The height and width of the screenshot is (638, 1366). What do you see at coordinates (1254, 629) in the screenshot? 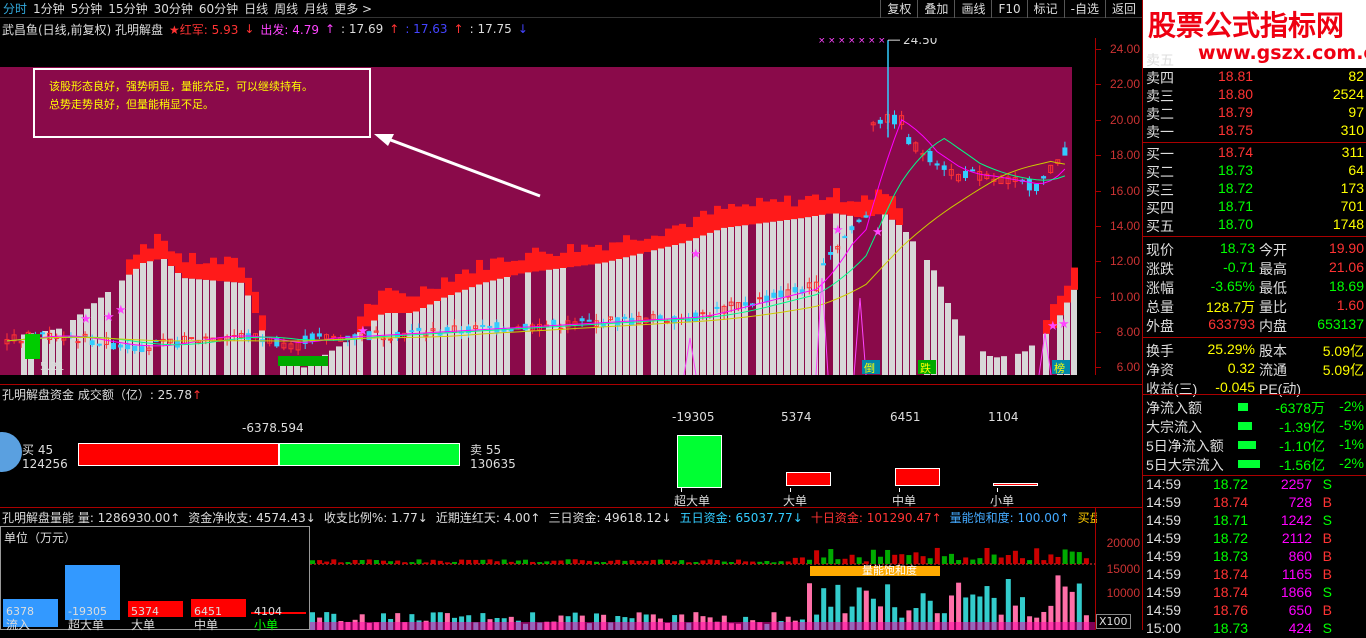
I see `tick-row: 15:00 18.73 424 S` at bounding box center [1254, 629].